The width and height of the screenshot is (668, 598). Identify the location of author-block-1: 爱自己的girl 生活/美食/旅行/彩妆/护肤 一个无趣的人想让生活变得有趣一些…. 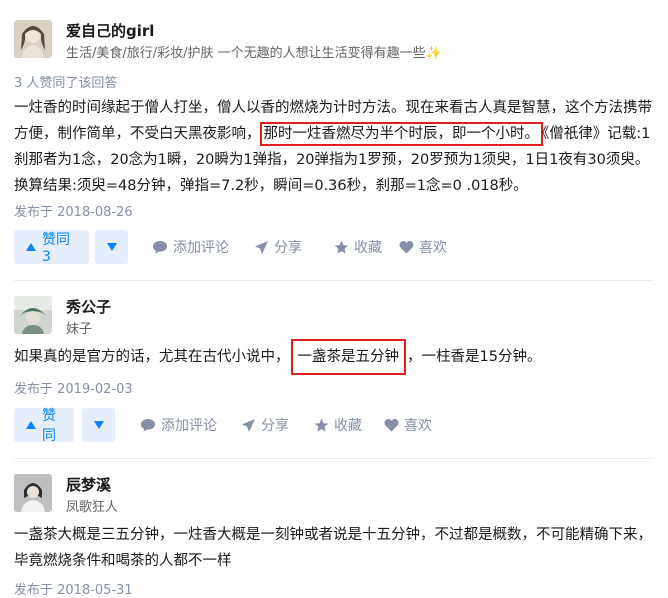
(334, 41).